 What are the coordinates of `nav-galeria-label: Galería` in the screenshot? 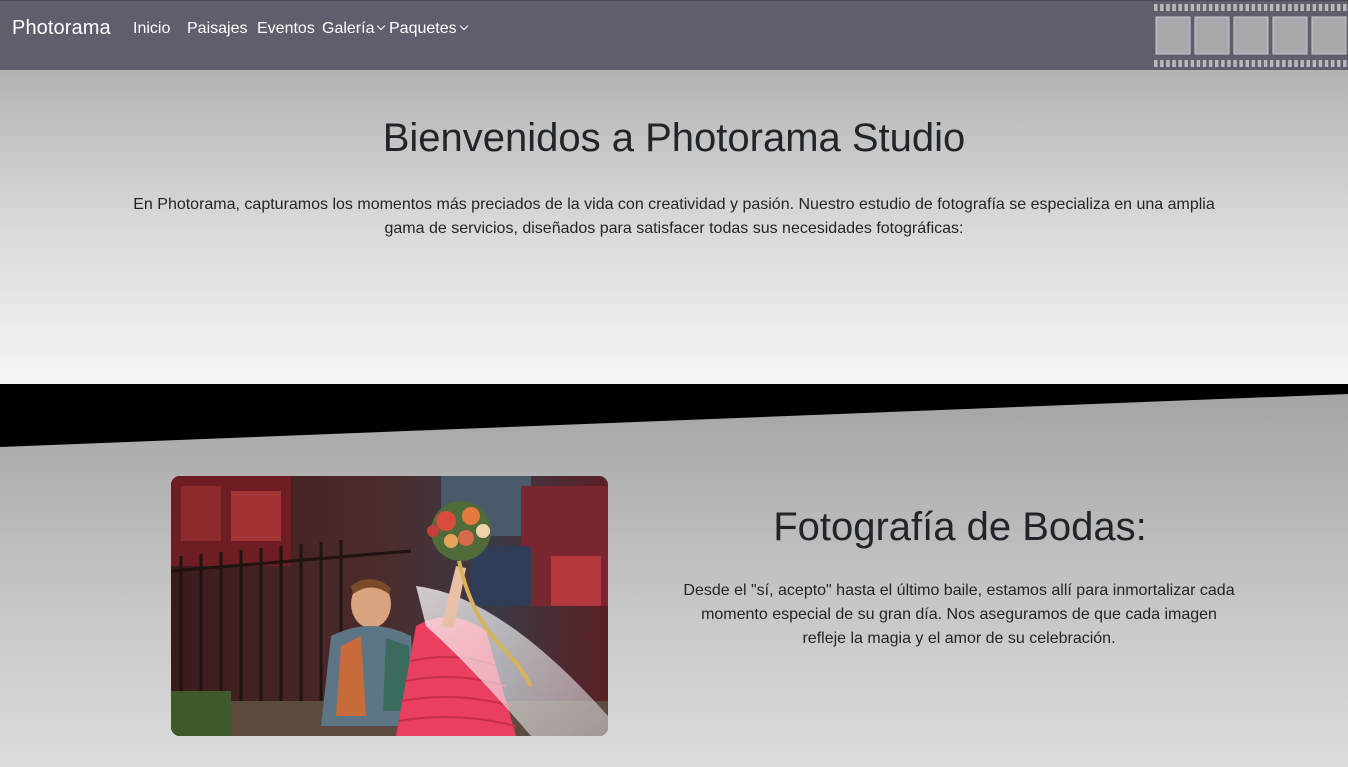 It's located at (348, 28).